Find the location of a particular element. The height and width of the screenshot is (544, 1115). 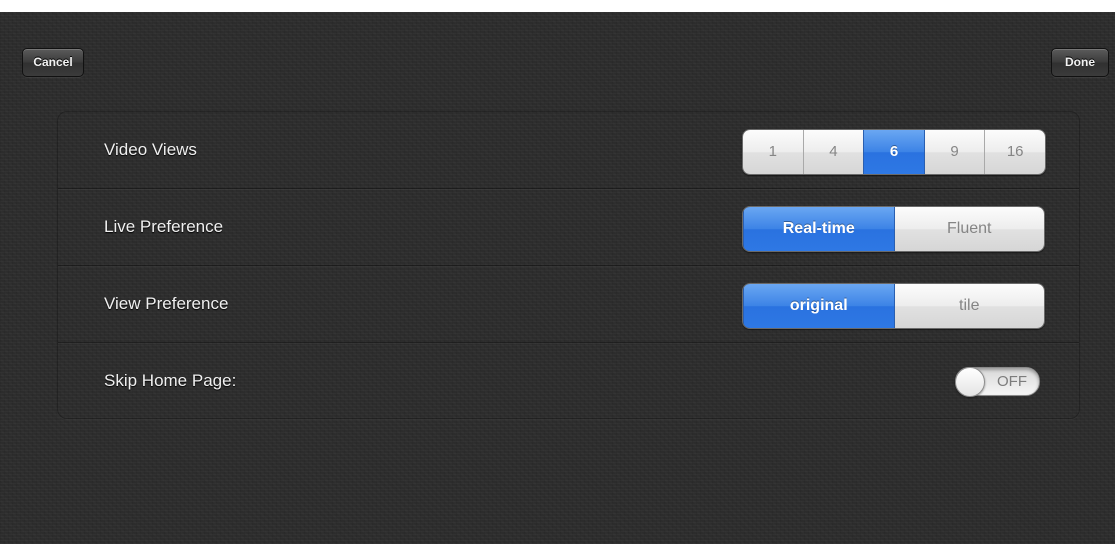

video-views-option-1: 1 is located at coordinates (773, 152).